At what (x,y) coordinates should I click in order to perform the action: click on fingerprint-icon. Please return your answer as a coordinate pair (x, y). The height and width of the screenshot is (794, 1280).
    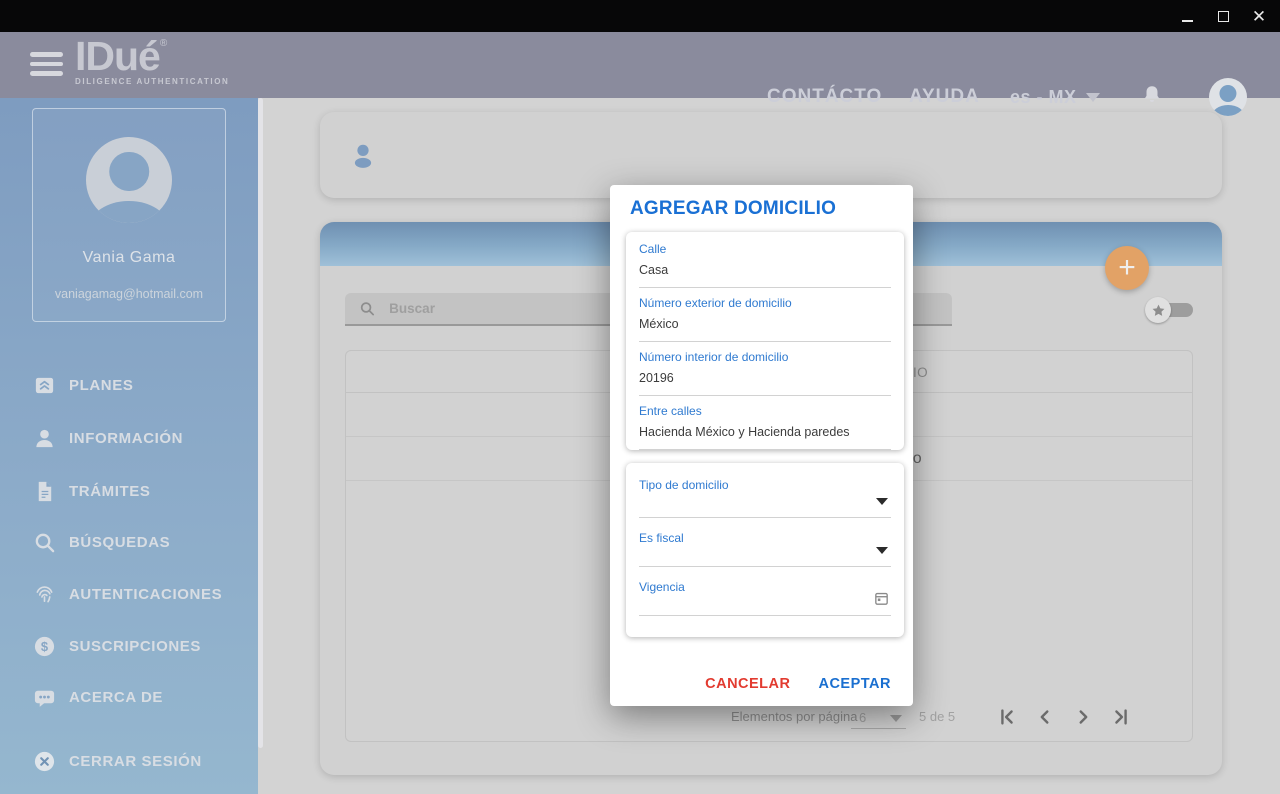
    Looking at the image, I should click on (44, 594).